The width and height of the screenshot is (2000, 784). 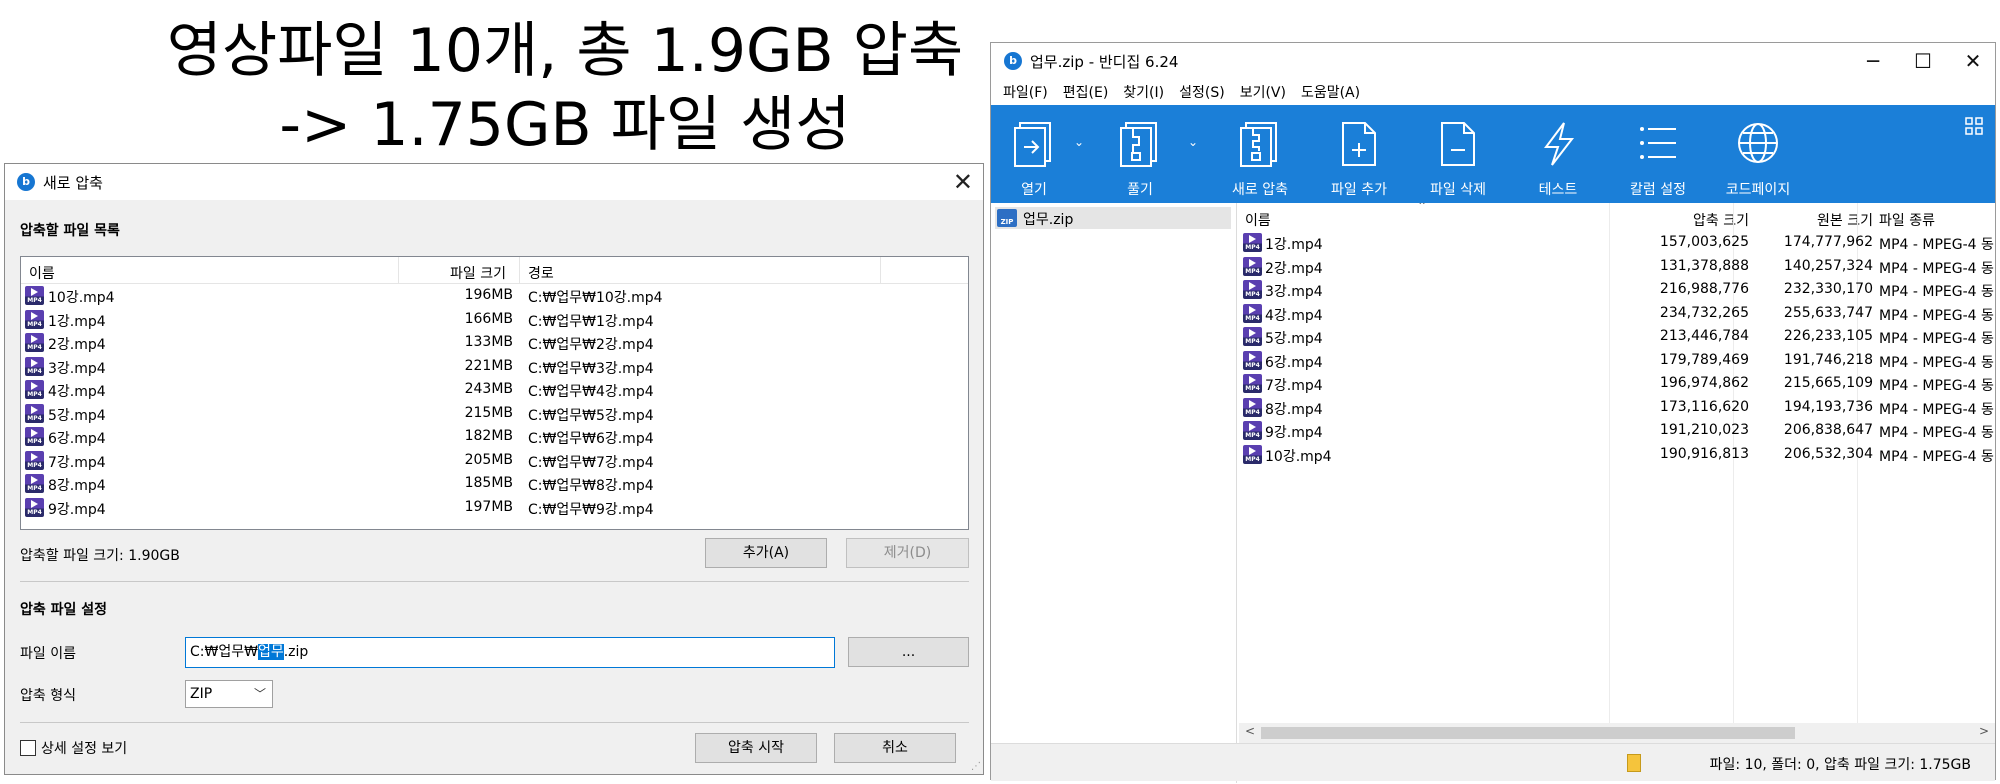 What do you see at coordinates (1493, 762) in the screenshot?
I see `status-bar: 파일: 10, 폴더: 0, 압축 파일 크기: 1.75GB` at bounding box center [1493, 762].